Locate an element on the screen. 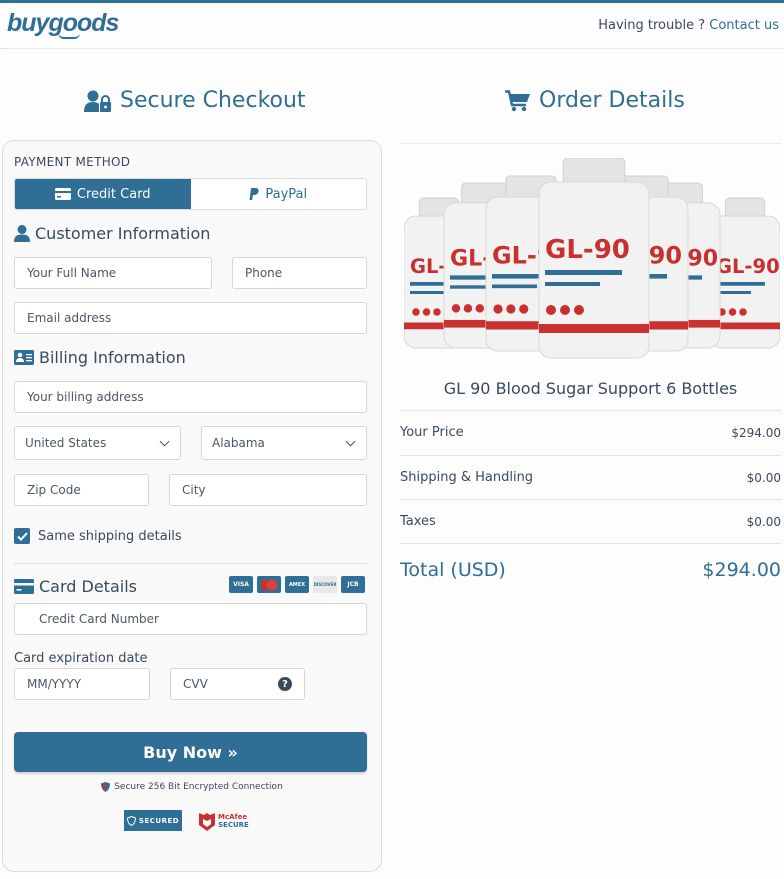 The height and width of the screenshot is (879, 784). order-details-title: Order Details is located at coordinates (612, 100).